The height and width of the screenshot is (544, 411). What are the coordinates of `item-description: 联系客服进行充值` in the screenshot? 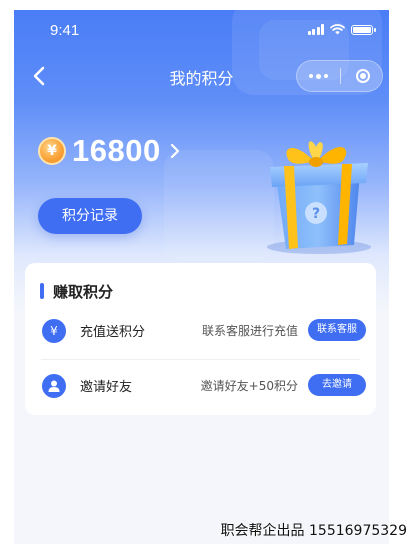 It's located at (249, 331).